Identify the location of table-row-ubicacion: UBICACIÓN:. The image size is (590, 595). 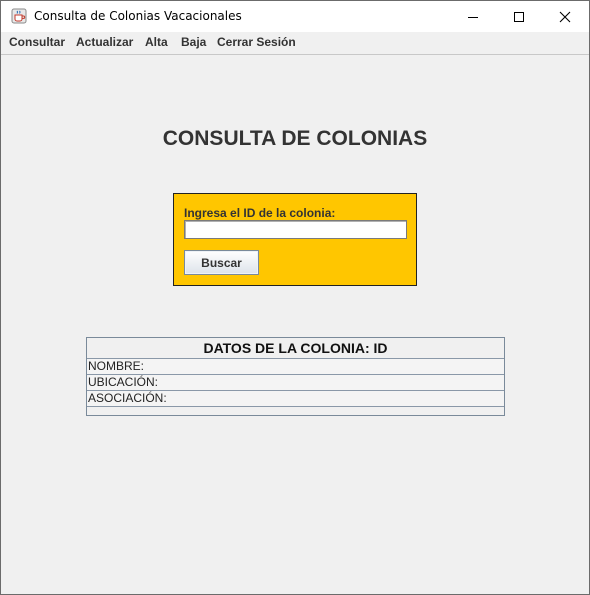
(295, 383).